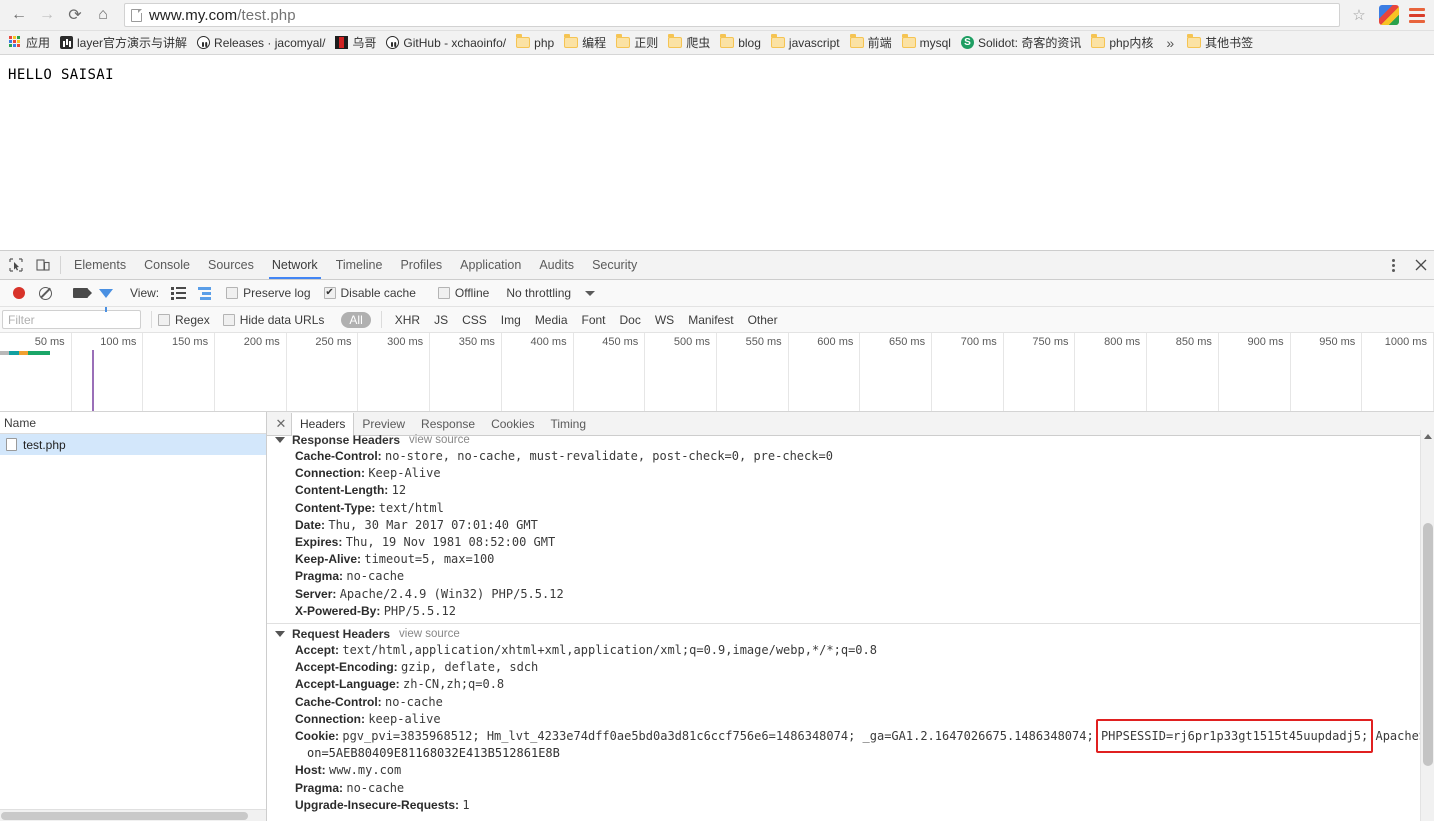 The height and width of the screenshot is (821, 1434). Describe the element at coordinates (1389, 15) in the screenshot. I see `extension-icon` at that location.